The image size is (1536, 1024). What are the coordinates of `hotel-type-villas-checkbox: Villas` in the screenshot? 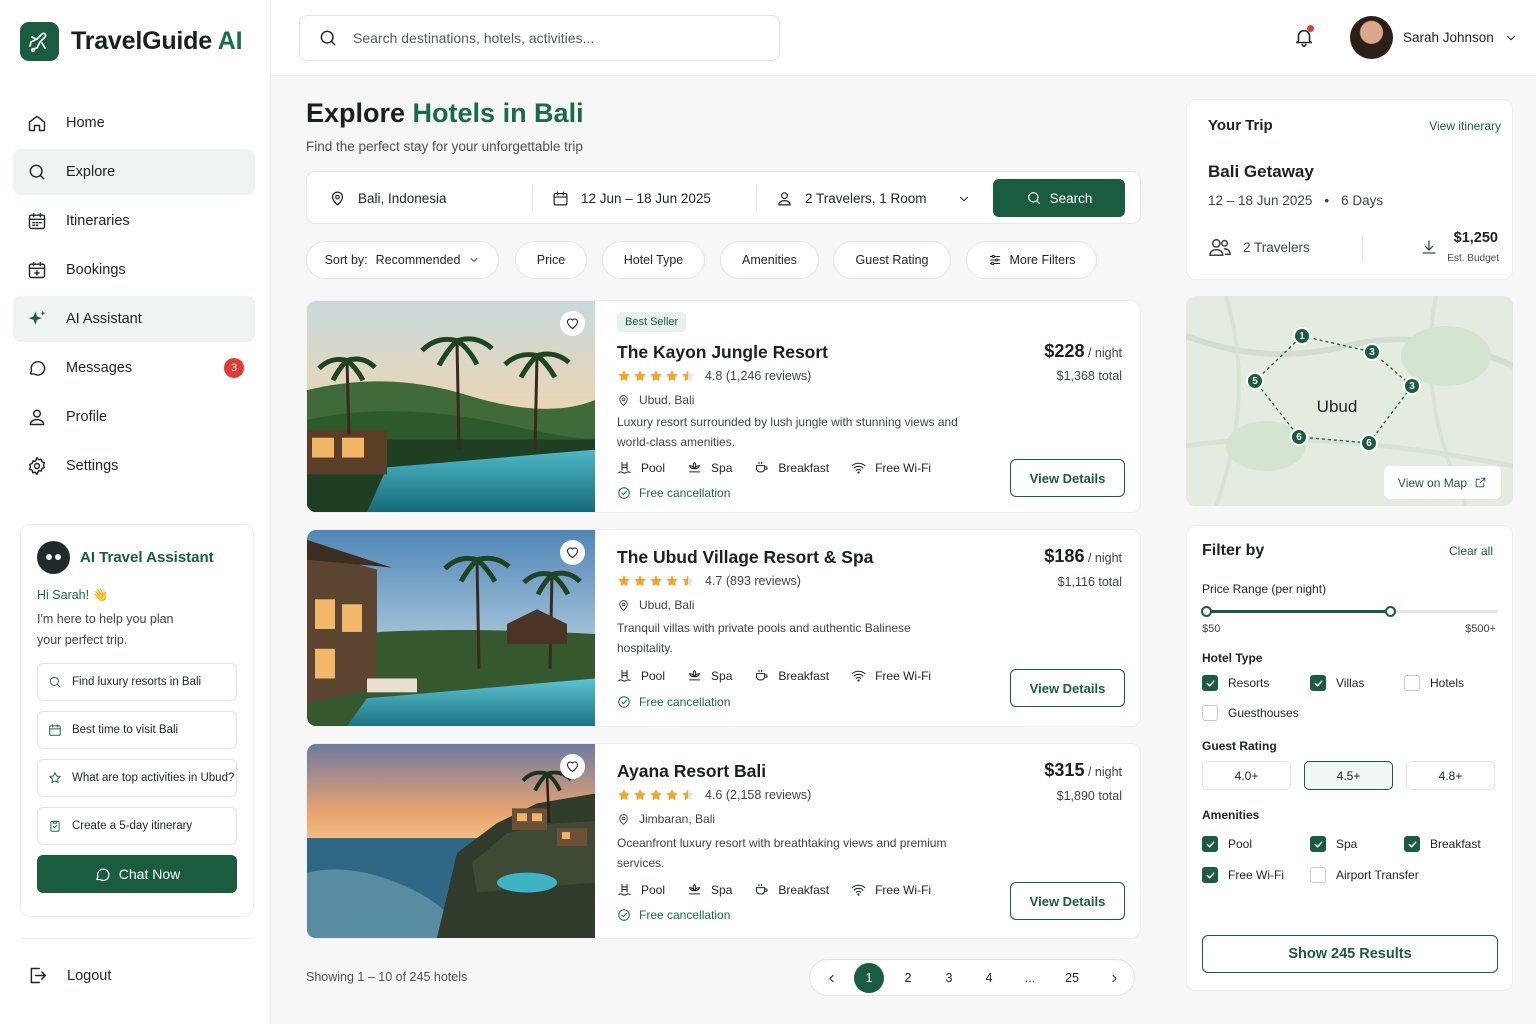 It's located at (1337, 683).